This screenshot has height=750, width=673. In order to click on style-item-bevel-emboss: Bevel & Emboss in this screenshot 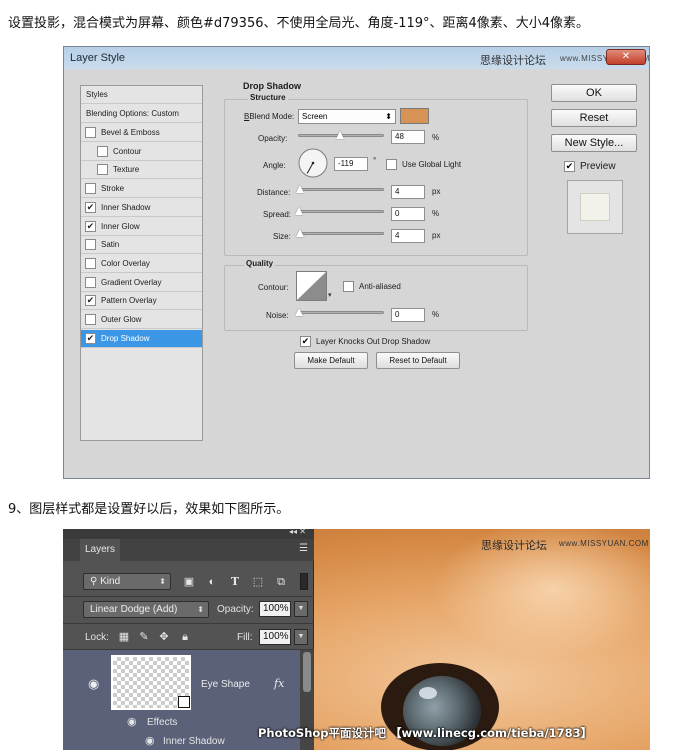, I will do `click(141, 133)`.